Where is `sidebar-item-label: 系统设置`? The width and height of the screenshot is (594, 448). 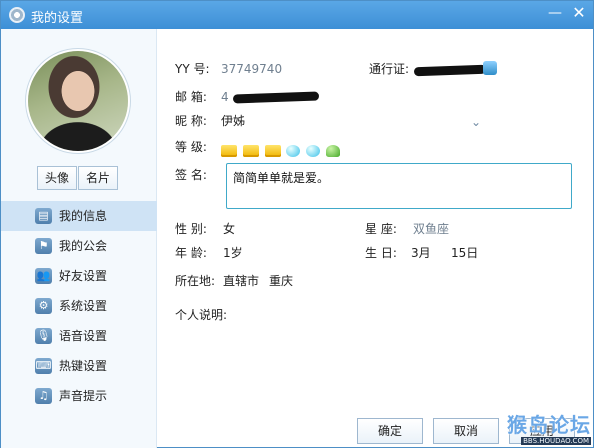
sidebar-item-label: 系统设置 is located at coordinates (83, 306).